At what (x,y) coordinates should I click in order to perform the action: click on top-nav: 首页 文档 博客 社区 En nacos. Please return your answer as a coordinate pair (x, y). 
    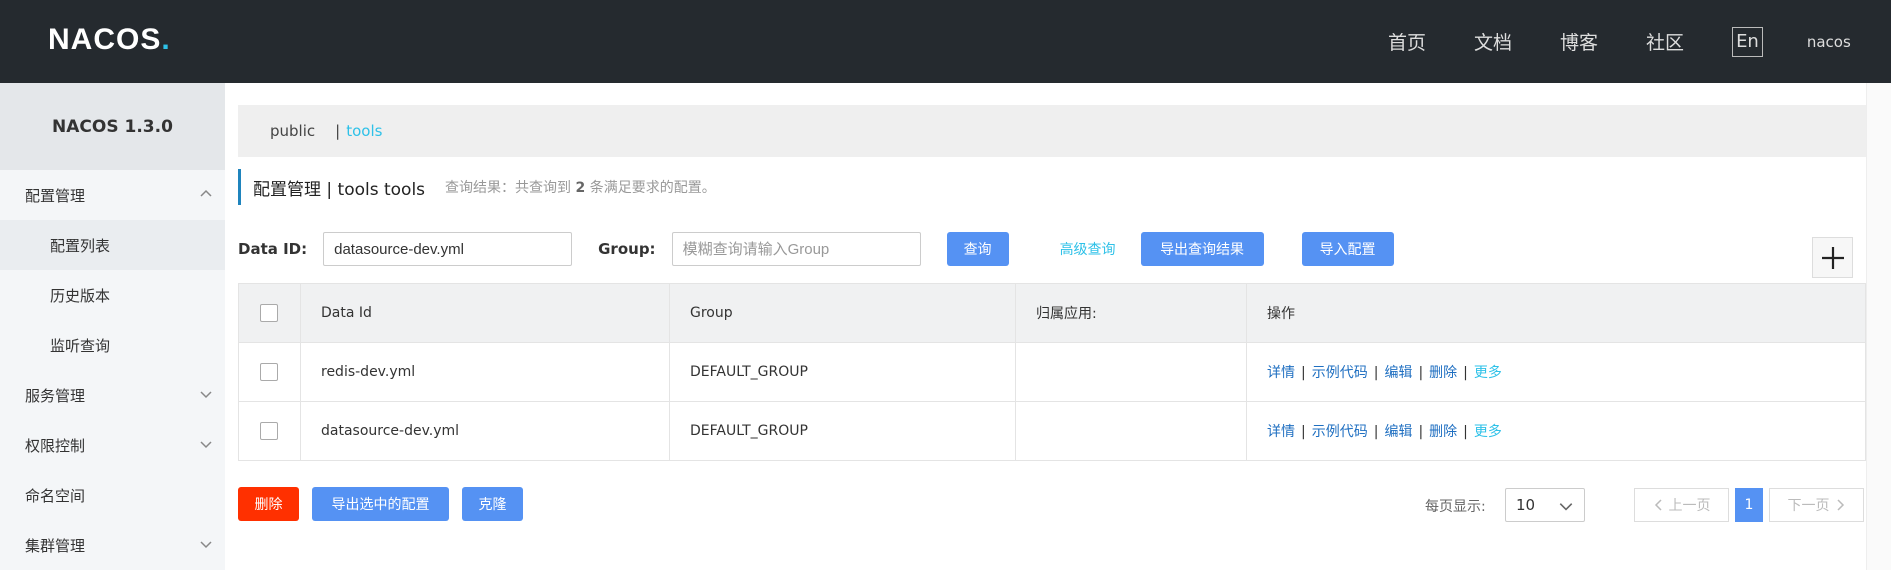
    Looking at the image, I should click on (1619, 41).